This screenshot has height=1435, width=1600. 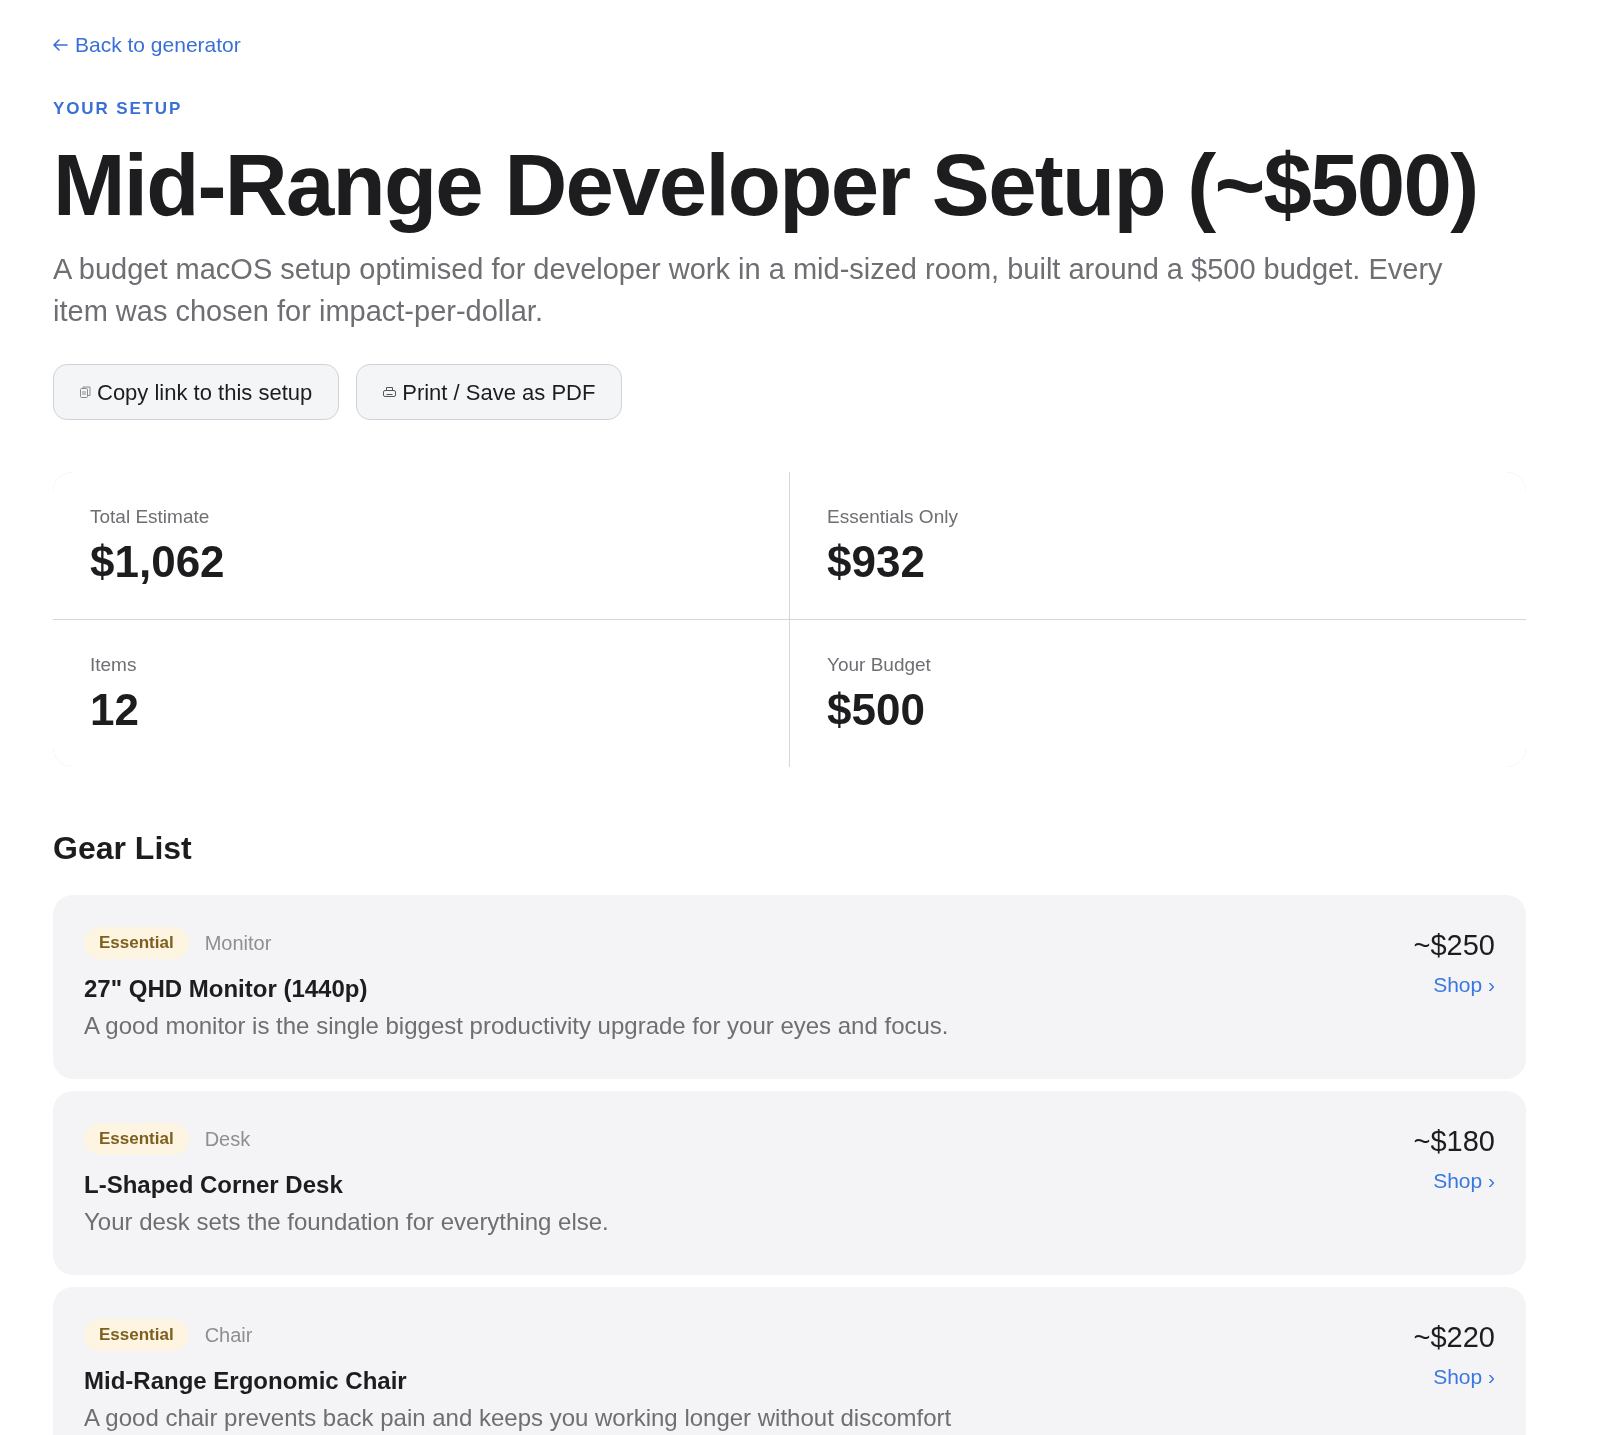 What do you see at coordinates (114, 710) in the screenshot?
I see `stat-value: 12` at bounding box center [114, 710].